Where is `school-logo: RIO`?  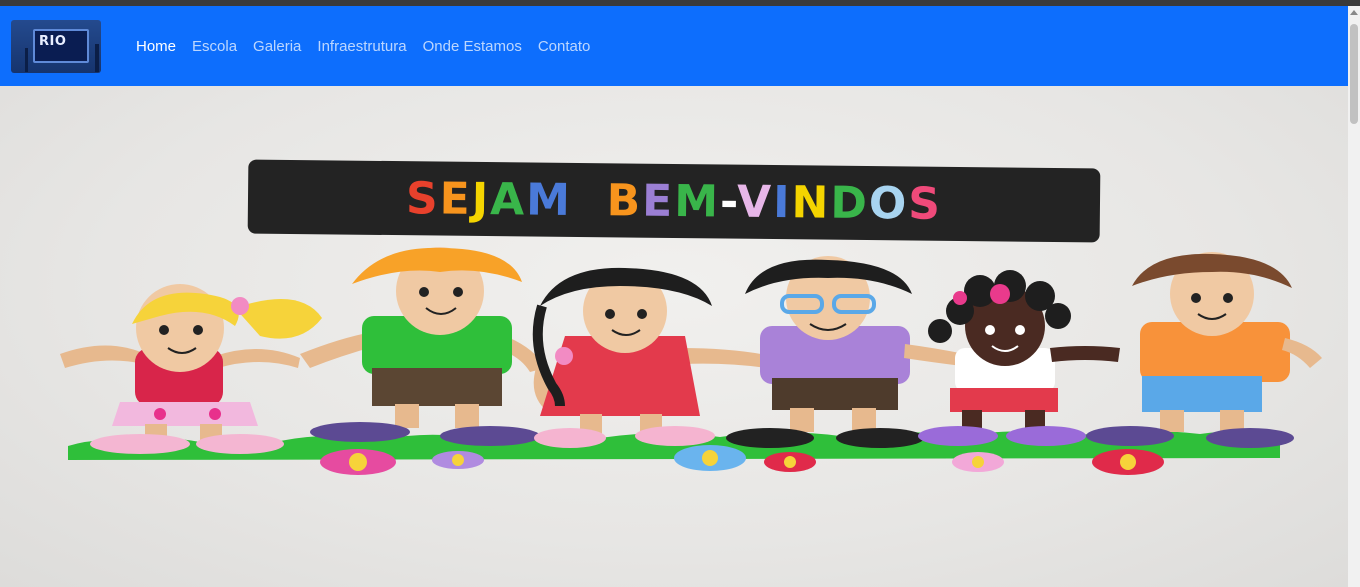 school-logo: RIO is located at coordinates (56, 46).